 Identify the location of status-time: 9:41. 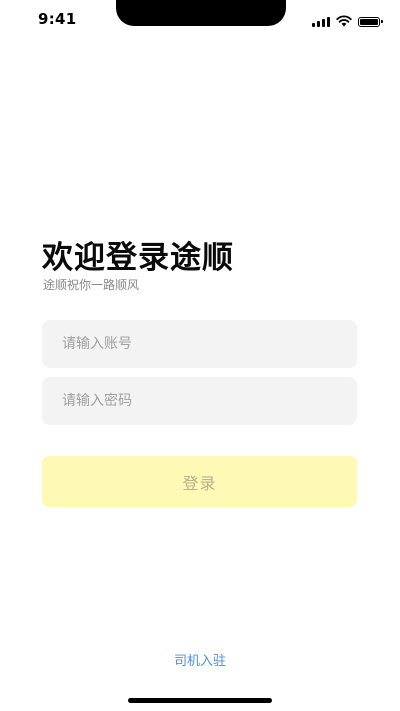
(57, 19).